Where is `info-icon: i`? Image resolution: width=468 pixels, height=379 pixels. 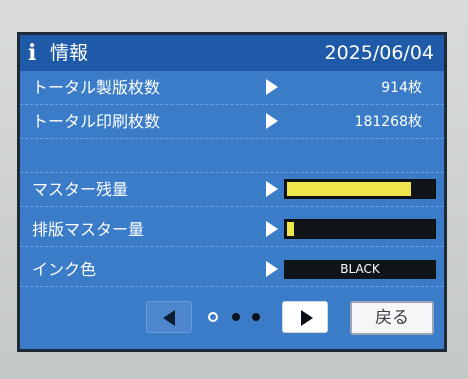 info-icon: i is located at coordinates (32, 53).